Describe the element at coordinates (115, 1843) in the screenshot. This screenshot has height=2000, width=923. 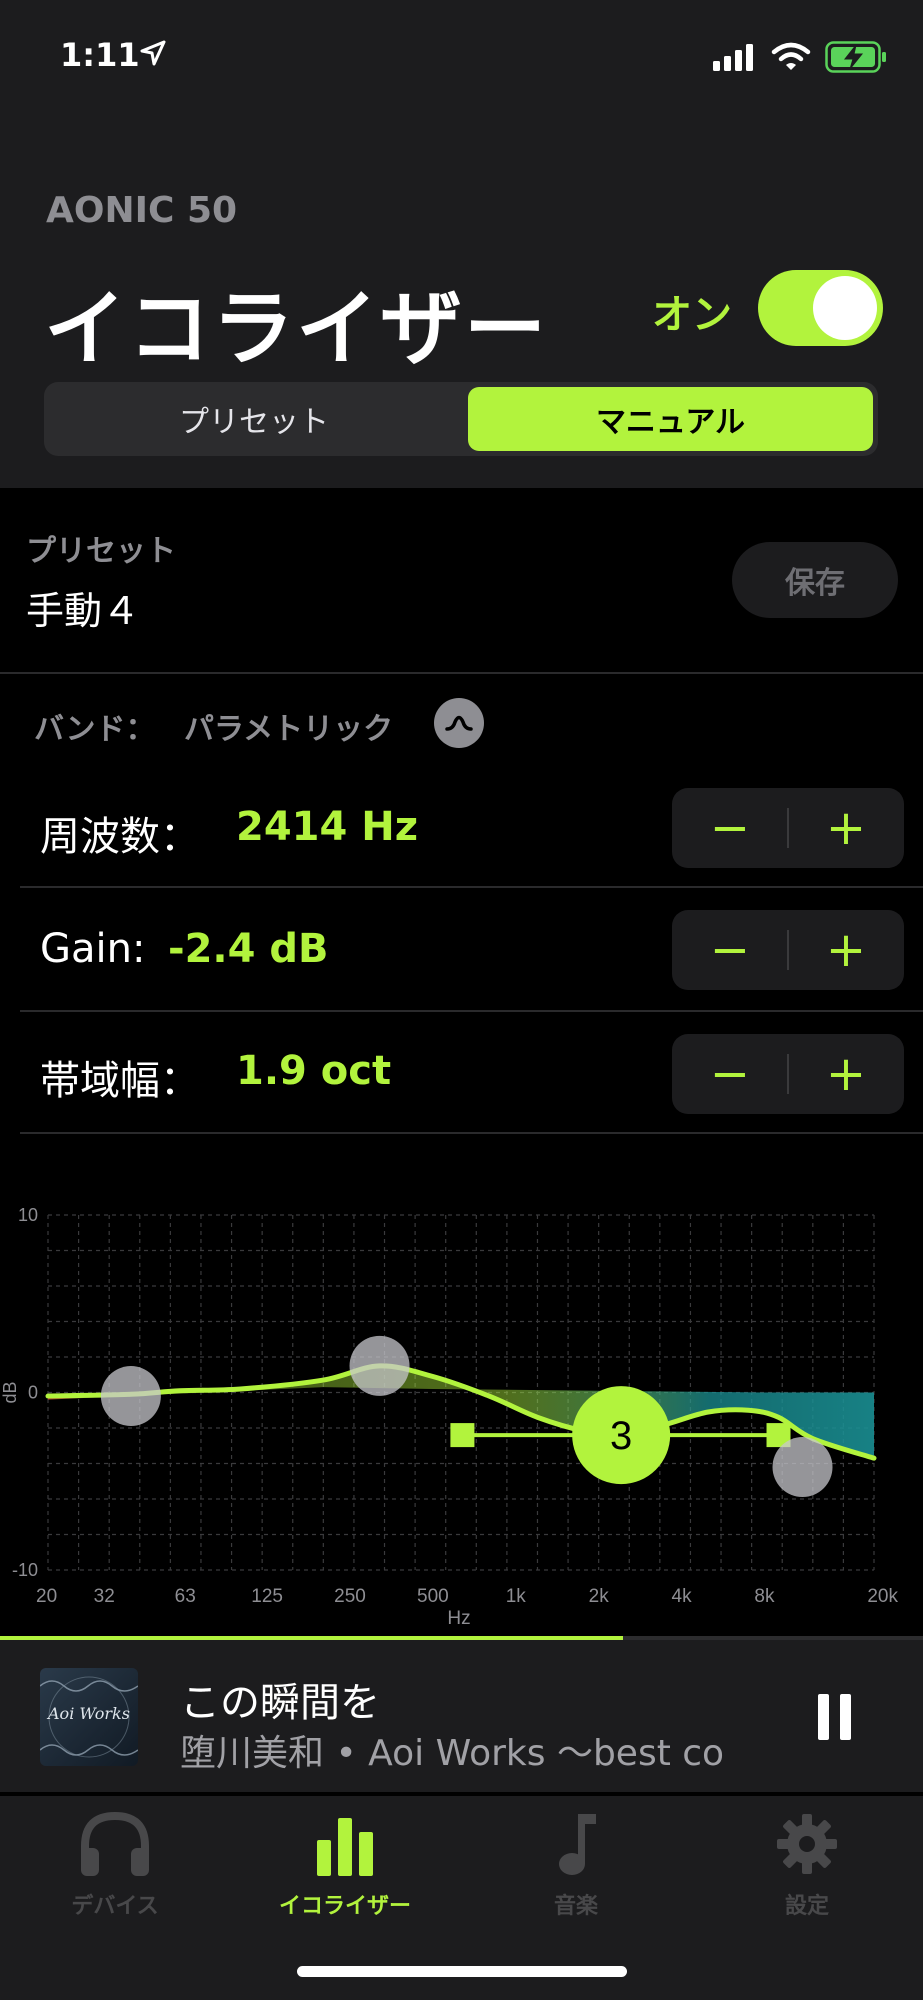
I see `headphones-icon` at that location.